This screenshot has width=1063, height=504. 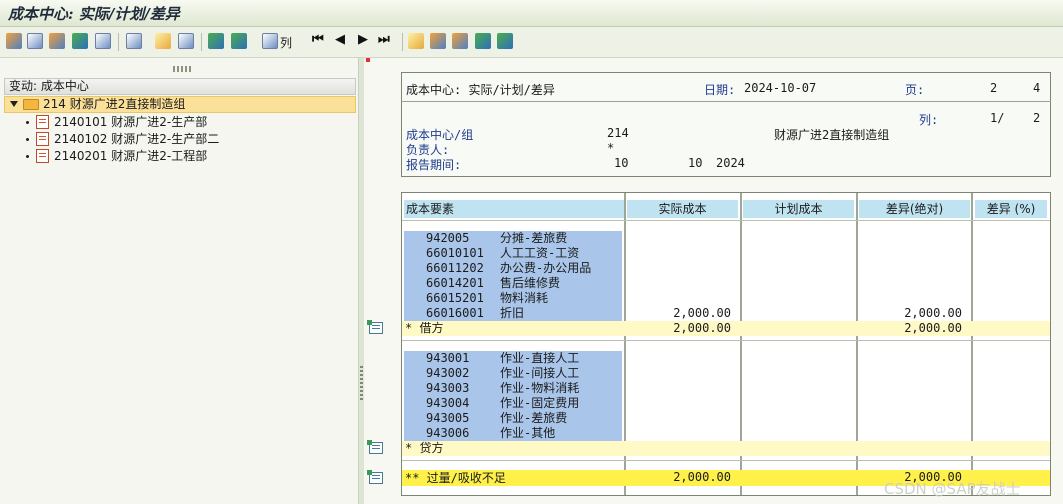 What do you see at coordinates (483, 41) in the screenshot?
I see `export-icon` at bounding box center [483, 41].